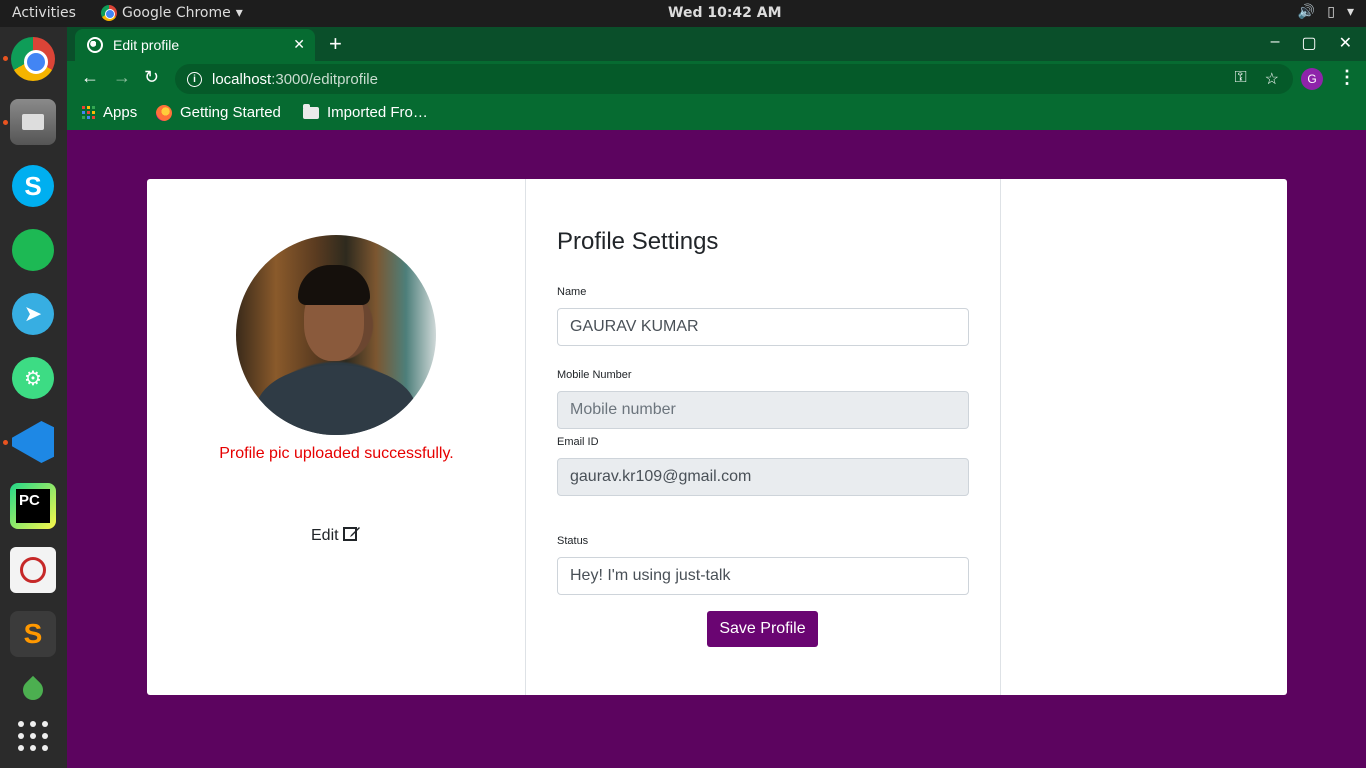 This screenshot has width=1366, height=768. What do you see at coordinates (311, 111) in the screenshot?
I see `folder-icon` at bounding box center [311, 111].